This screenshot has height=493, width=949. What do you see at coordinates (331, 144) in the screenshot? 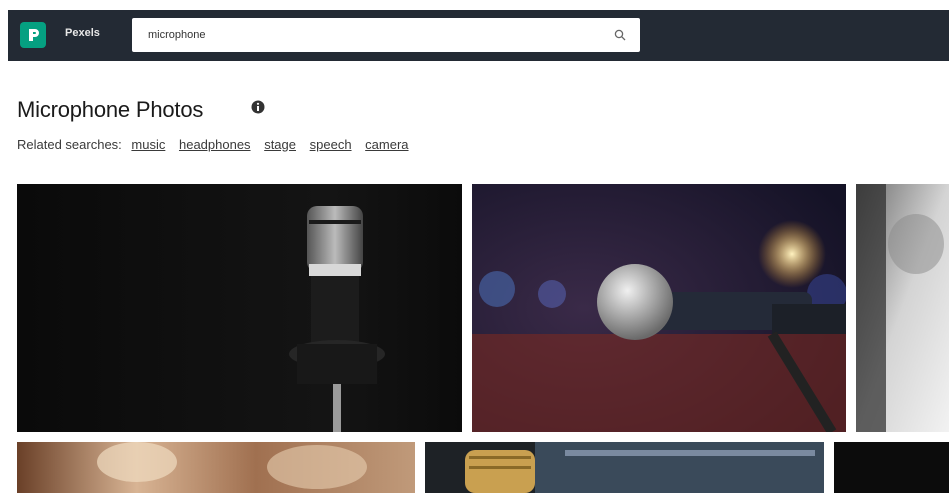
I see `related-link-speech: speech` at bounding box center [331, 144].